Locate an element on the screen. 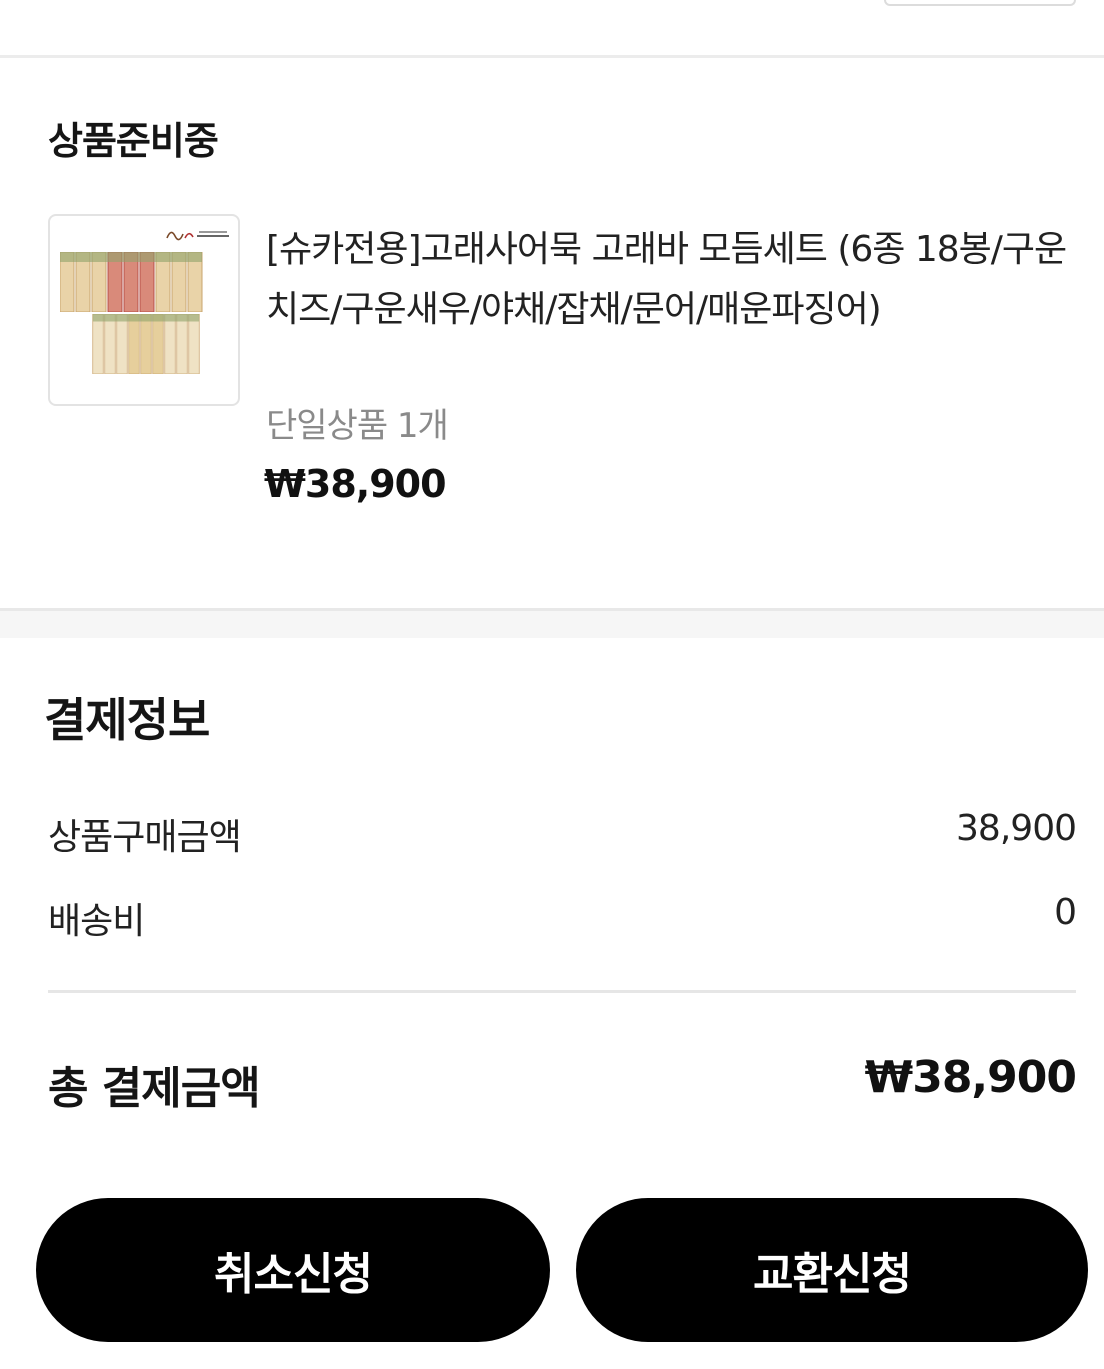  cancel-request-button: 취소신청 is located at coordinates (293, 1270).